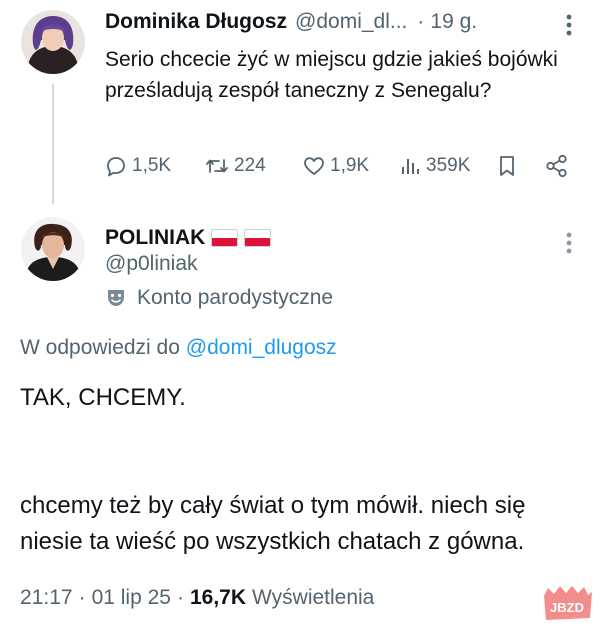  What do you see at coordinates (103, 397) in the screenshot?
I see `tweet-text-line: TAK, CHCEMY.` at bounding box center [103, 397].